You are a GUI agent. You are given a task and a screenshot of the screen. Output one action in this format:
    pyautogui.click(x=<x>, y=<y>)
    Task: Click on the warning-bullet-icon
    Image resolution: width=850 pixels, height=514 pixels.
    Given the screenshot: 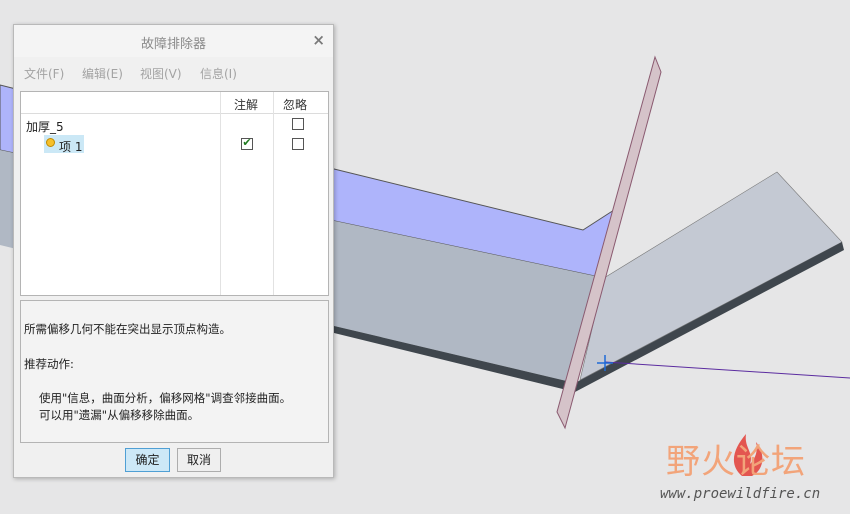 What is the action you would take?
    pyautogui.click(x=50, y=142)
    